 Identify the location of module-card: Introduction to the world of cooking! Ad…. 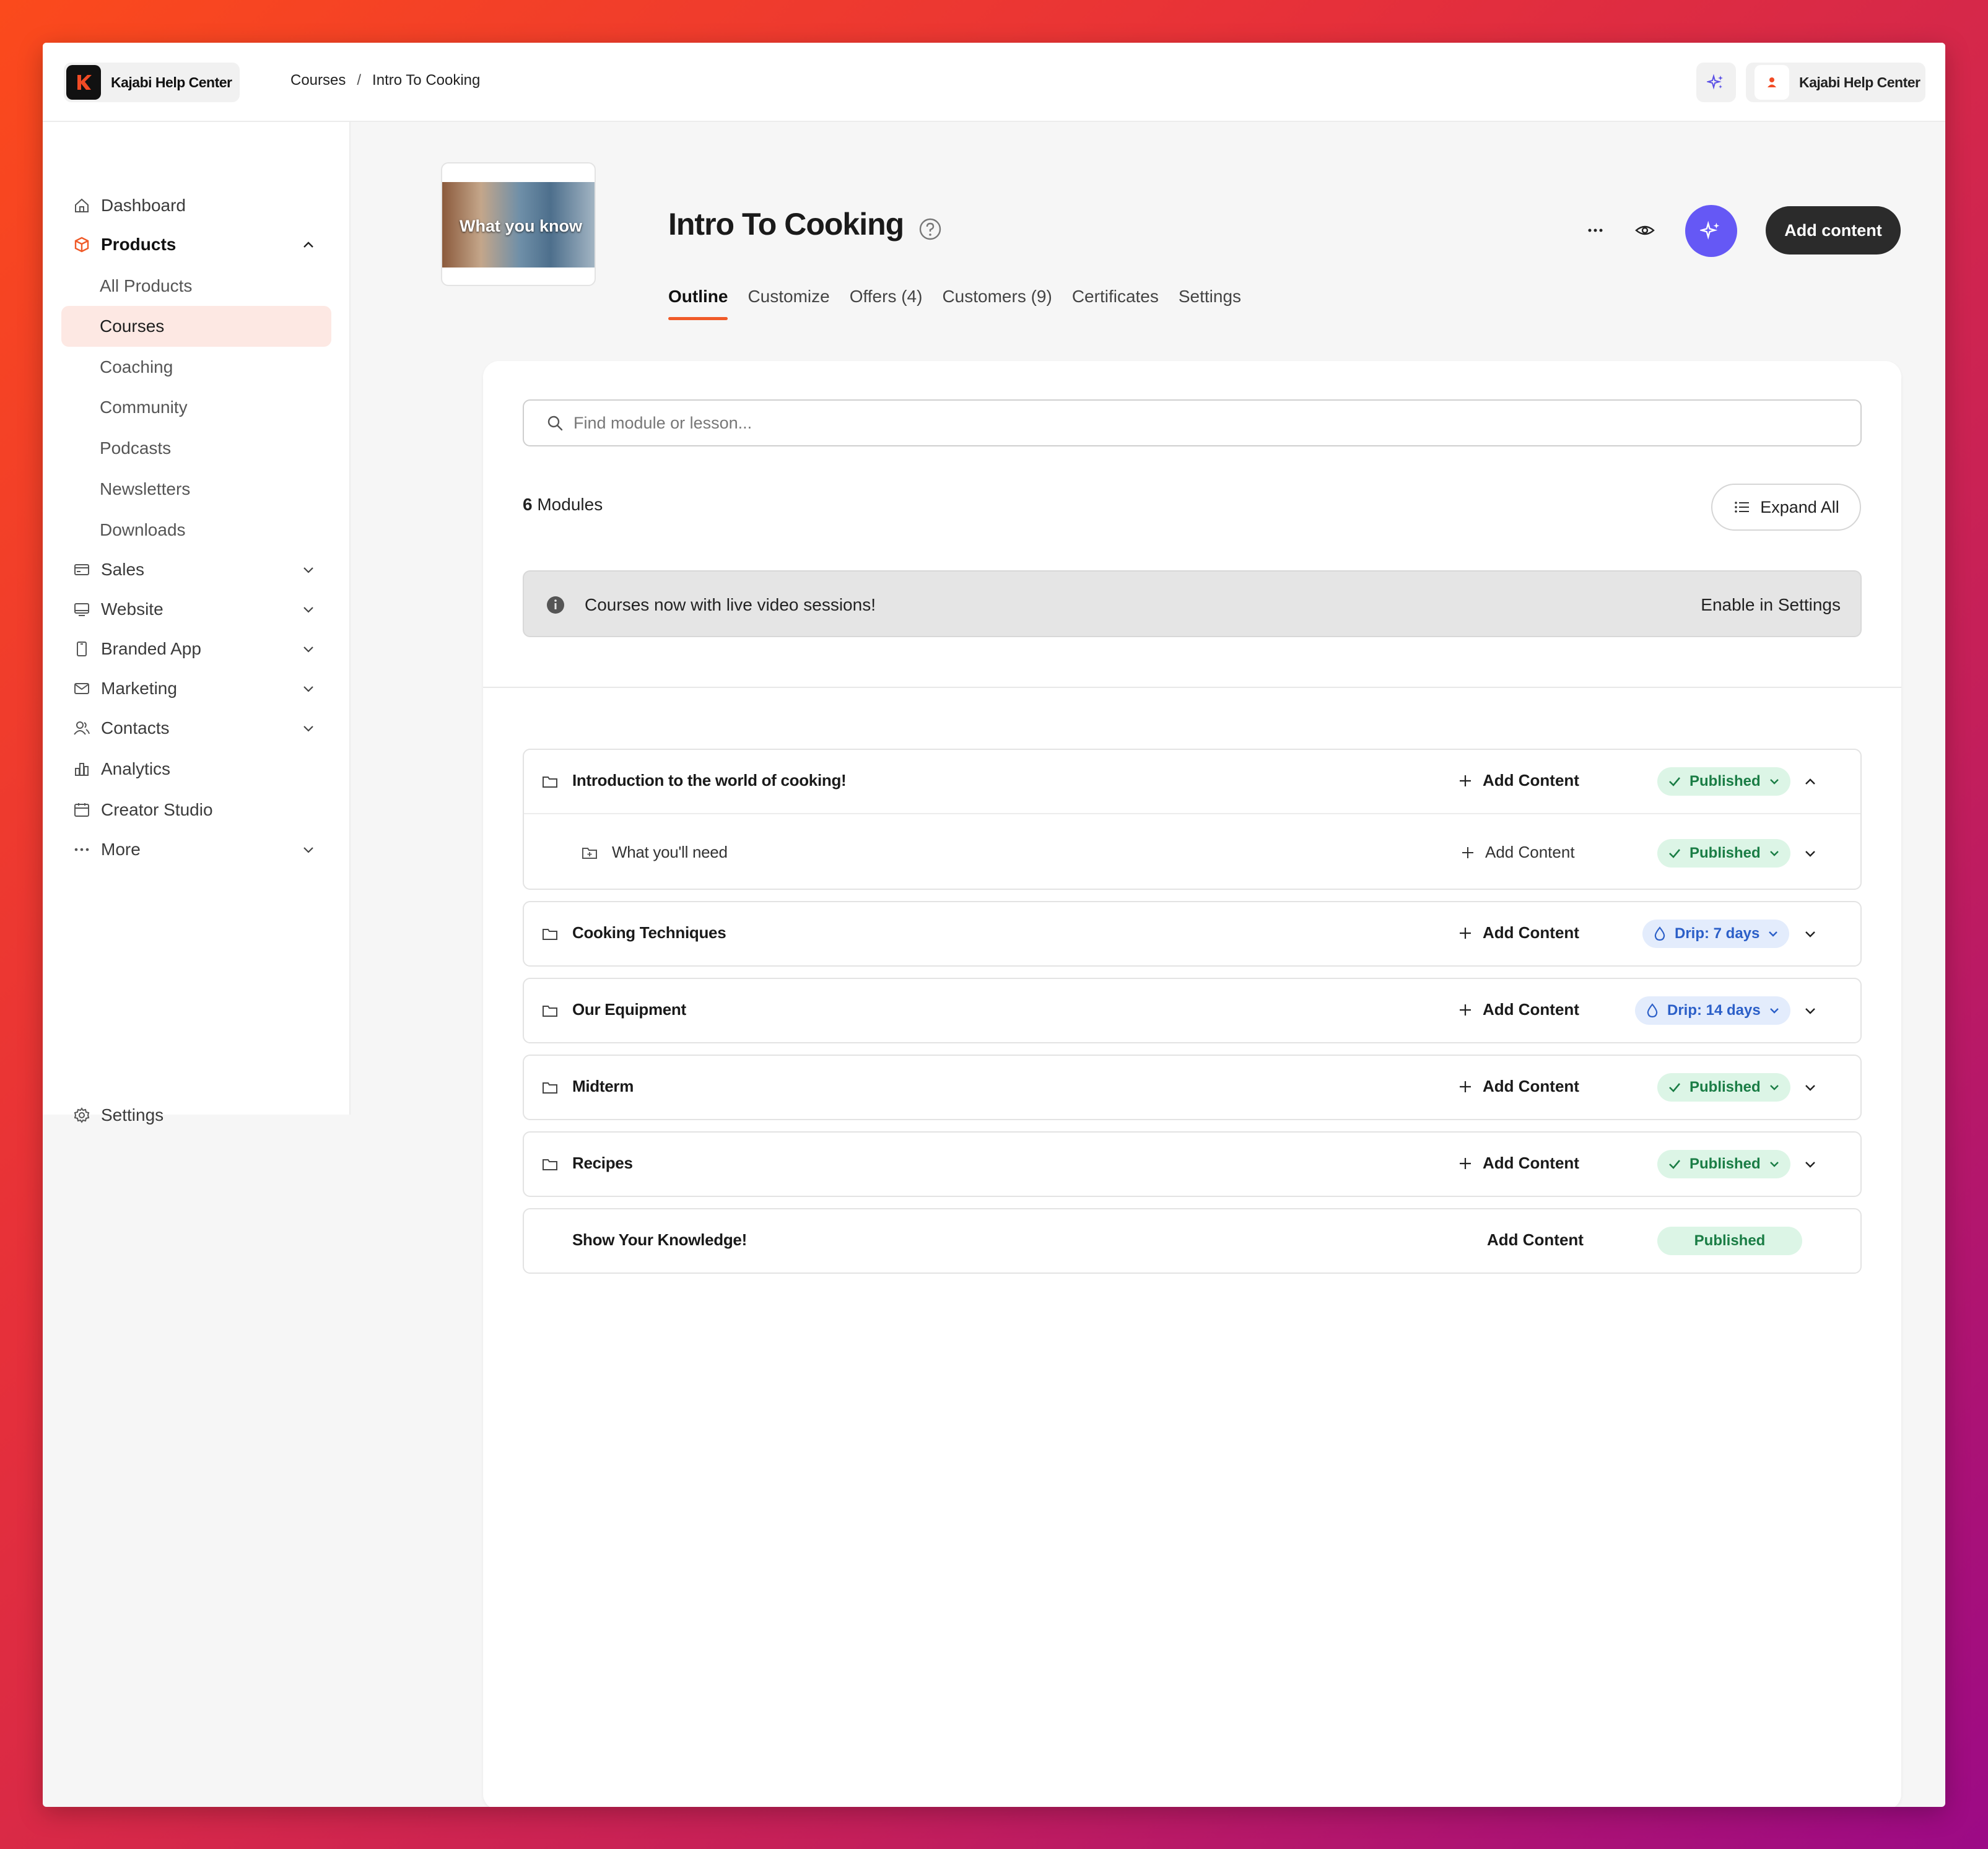
(1192, 819).